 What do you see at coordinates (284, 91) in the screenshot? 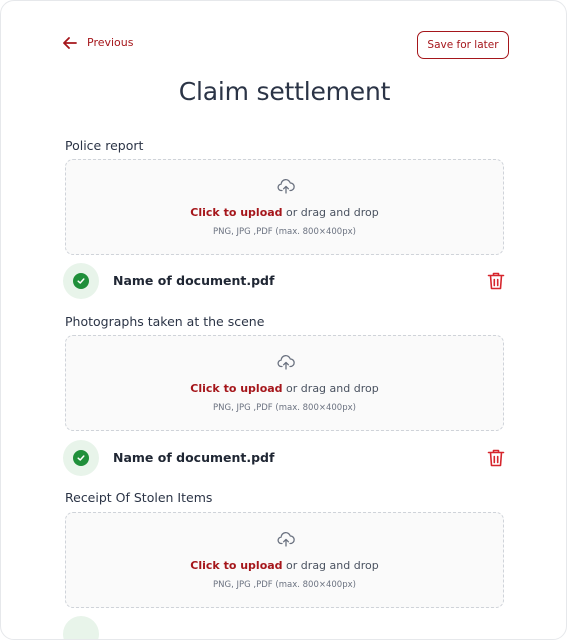
I see `page-title: Claim settlement` at bounding box center [284, 91].